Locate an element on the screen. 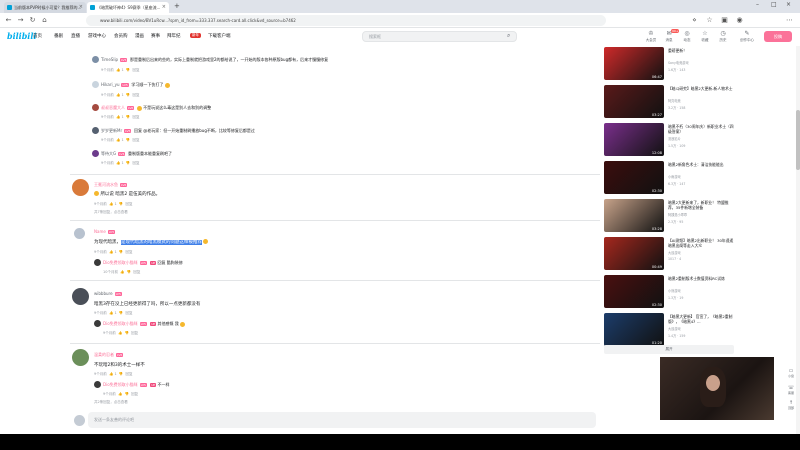 This screenshot has width=800, height=450. nav-home: 首页 is located at coordinates (37, 36).